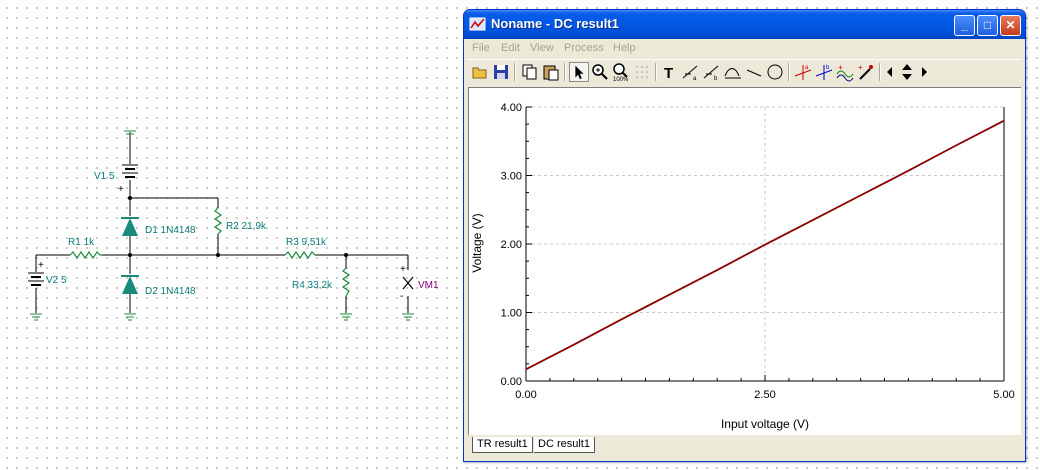 The width and height of the screenshot is (1040, 470). I want to click on paste-icon, so click(551, 72).